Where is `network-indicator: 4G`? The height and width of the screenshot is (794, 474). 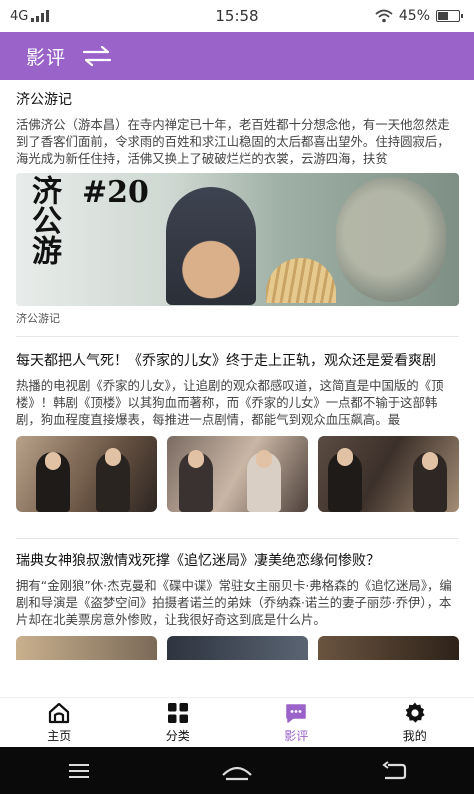
network-indicator: 4G is located at coordinates (30, 16).